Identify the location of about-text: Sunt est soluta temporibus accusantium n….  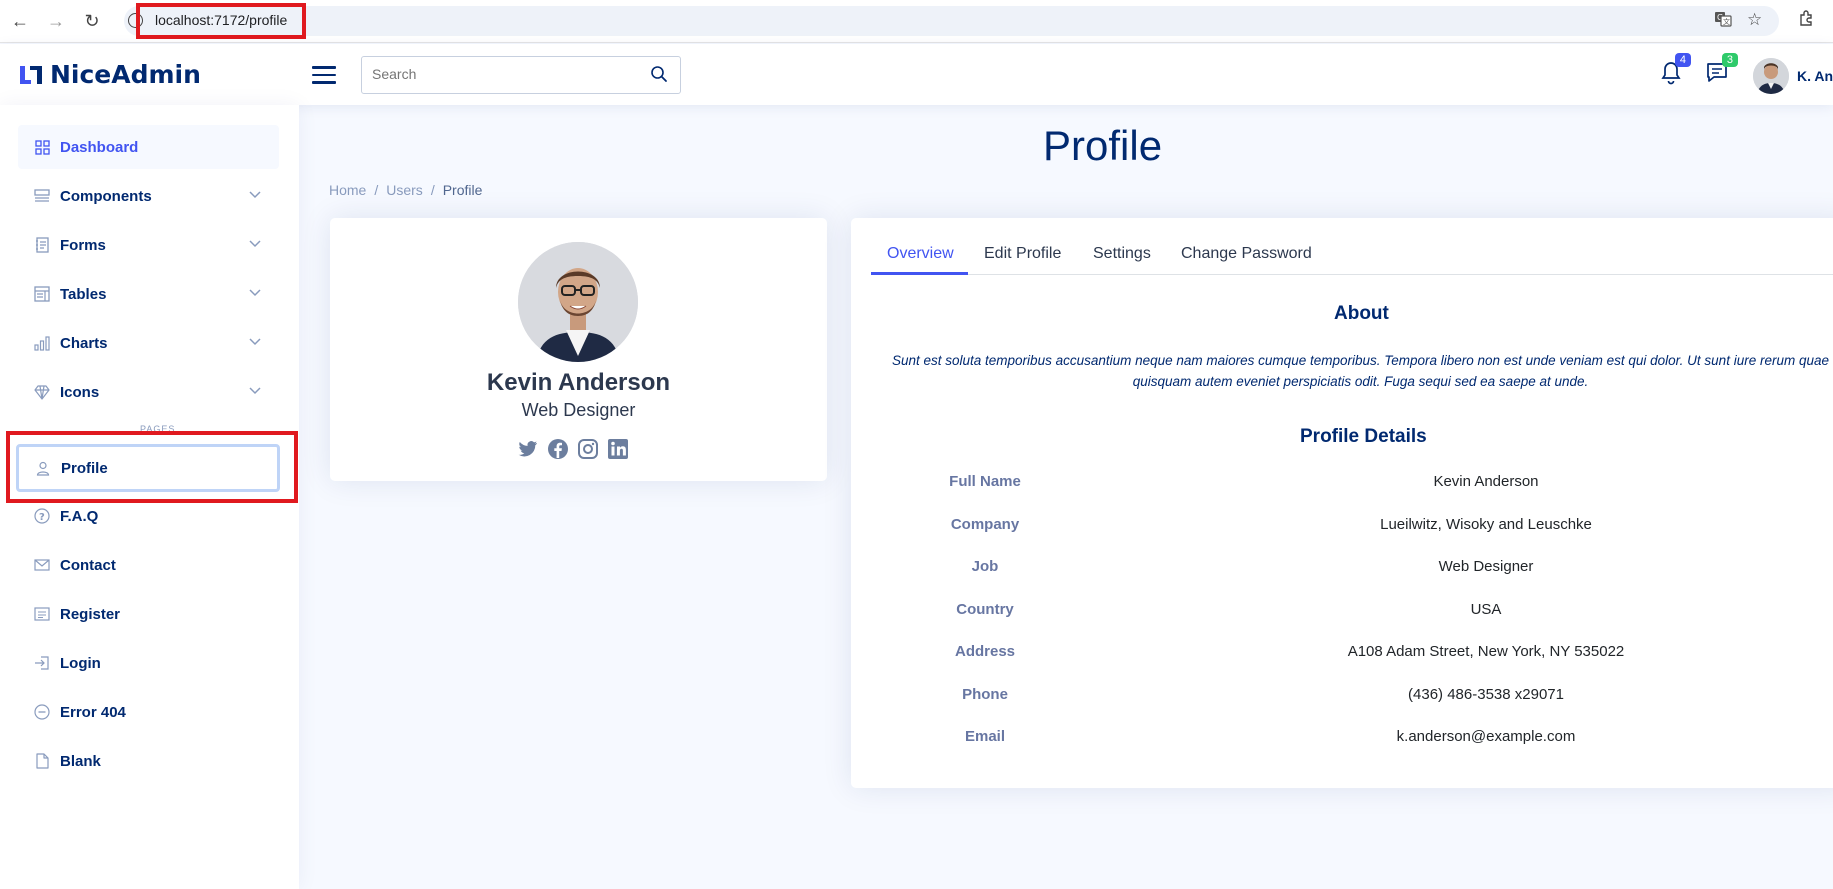
(1350, 371).